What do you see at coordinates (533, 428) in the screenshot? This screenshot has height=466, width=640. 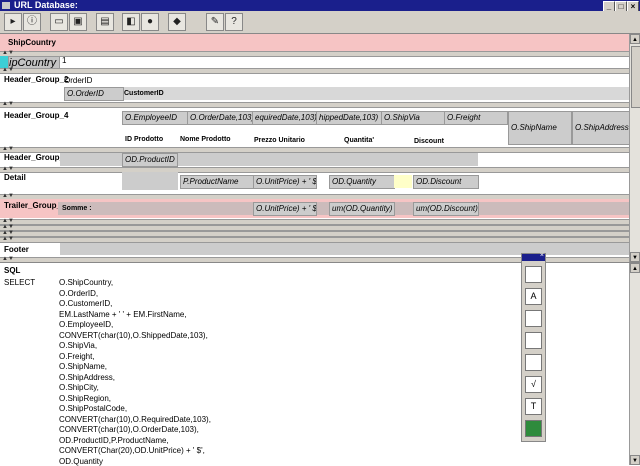 I see `image-tool-icon` at bounding box center [533, 428].